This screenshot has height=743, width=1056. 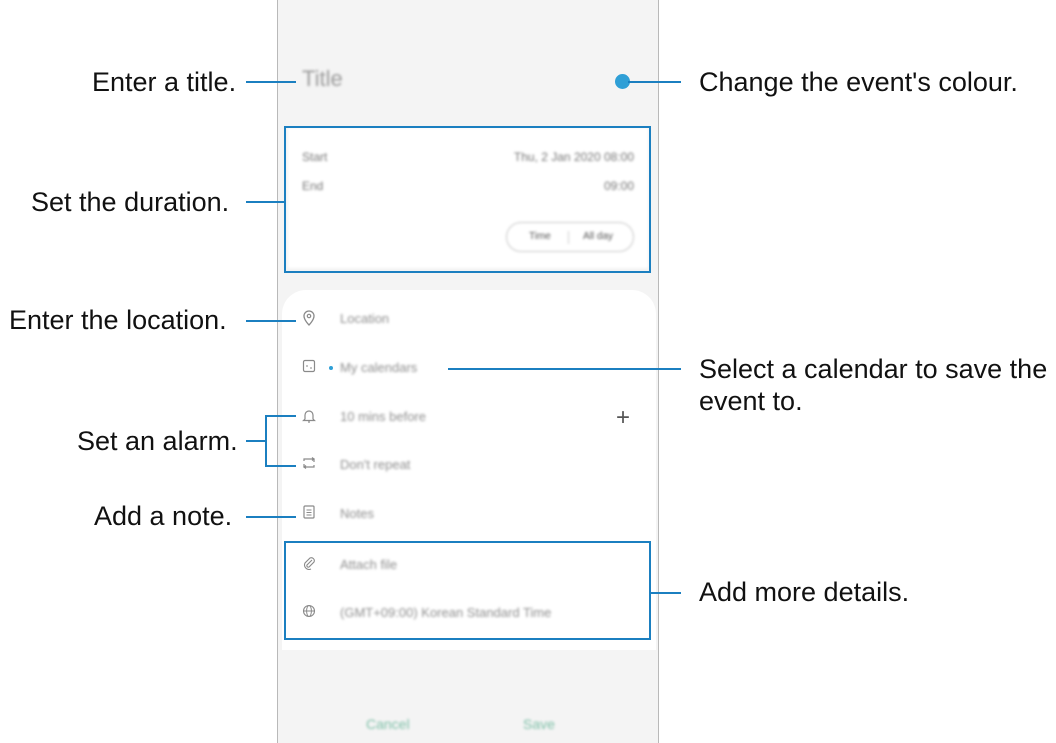 I want to click on location-pin-icon, so click(x=309, y=319).